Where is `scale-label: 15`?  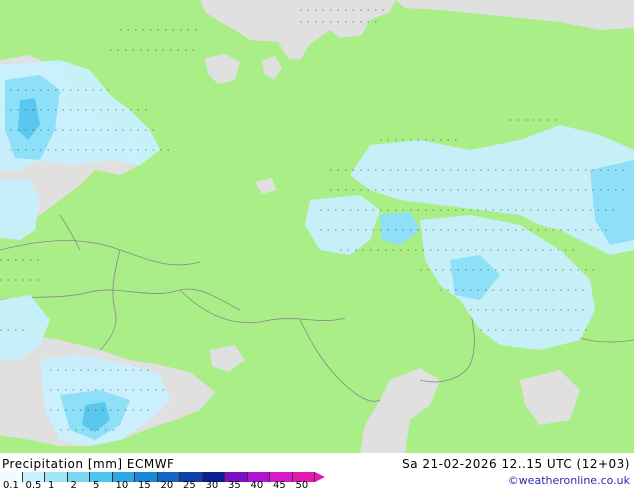
scale-label: 15 is located at coordinates (144, 485).